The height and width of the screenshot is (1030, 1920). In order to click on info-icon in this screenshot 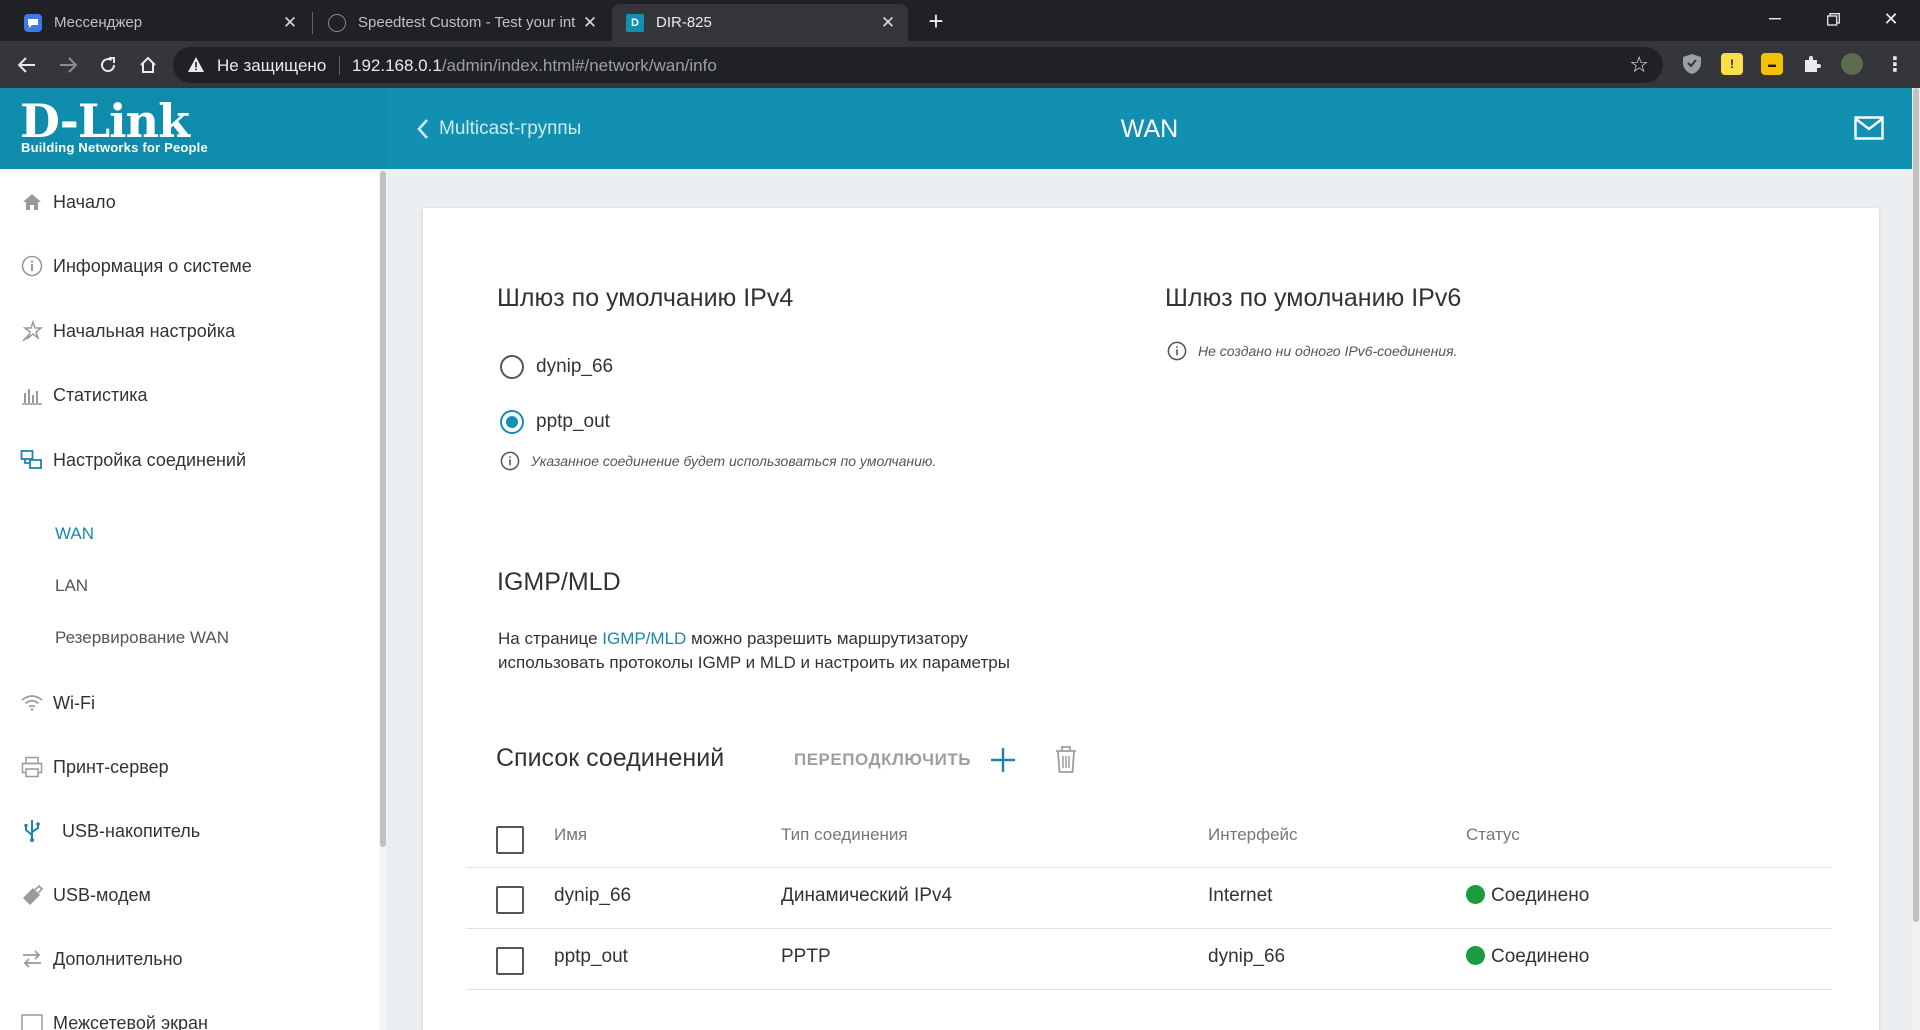, I will do `click(510, 461)`.